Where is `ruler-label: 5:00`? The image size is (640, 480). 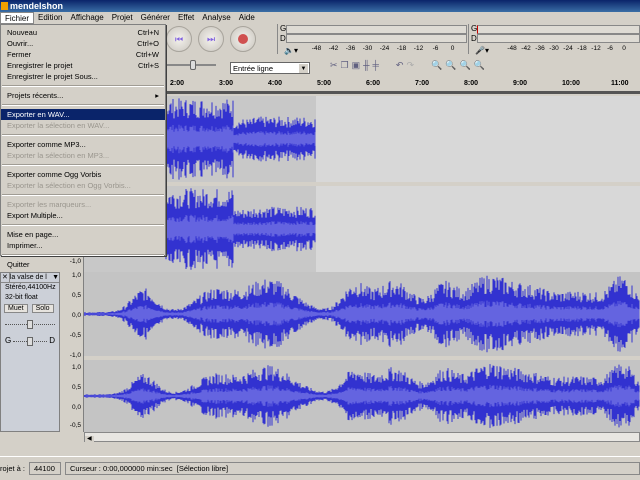 ruler-label: 5:00 is located at coordinates (324, 83).